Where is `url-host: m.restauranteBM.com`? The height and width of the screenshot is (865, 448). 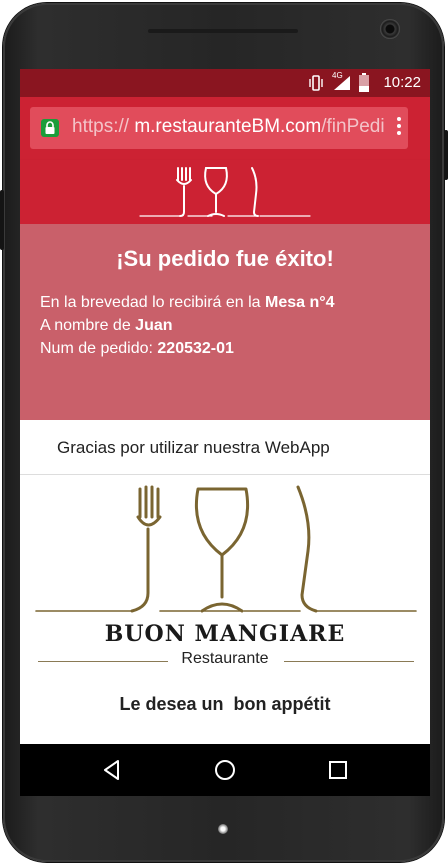 url-host: m.restauranteBM.com is located at coordinates (228, 126).